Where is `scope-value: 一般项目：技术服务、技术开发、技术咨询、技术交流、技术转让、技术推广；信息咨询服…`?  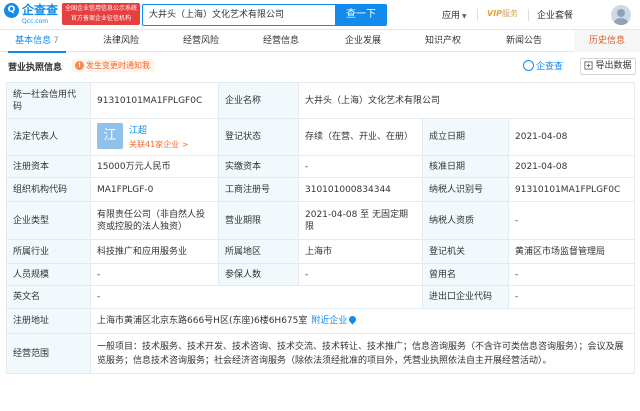 scope-value: 一般项目：技术服务、技术开发、技术咨询、技术交流、技术转让、技术推广；信息咨询服… is located at coordinates (362, 353).